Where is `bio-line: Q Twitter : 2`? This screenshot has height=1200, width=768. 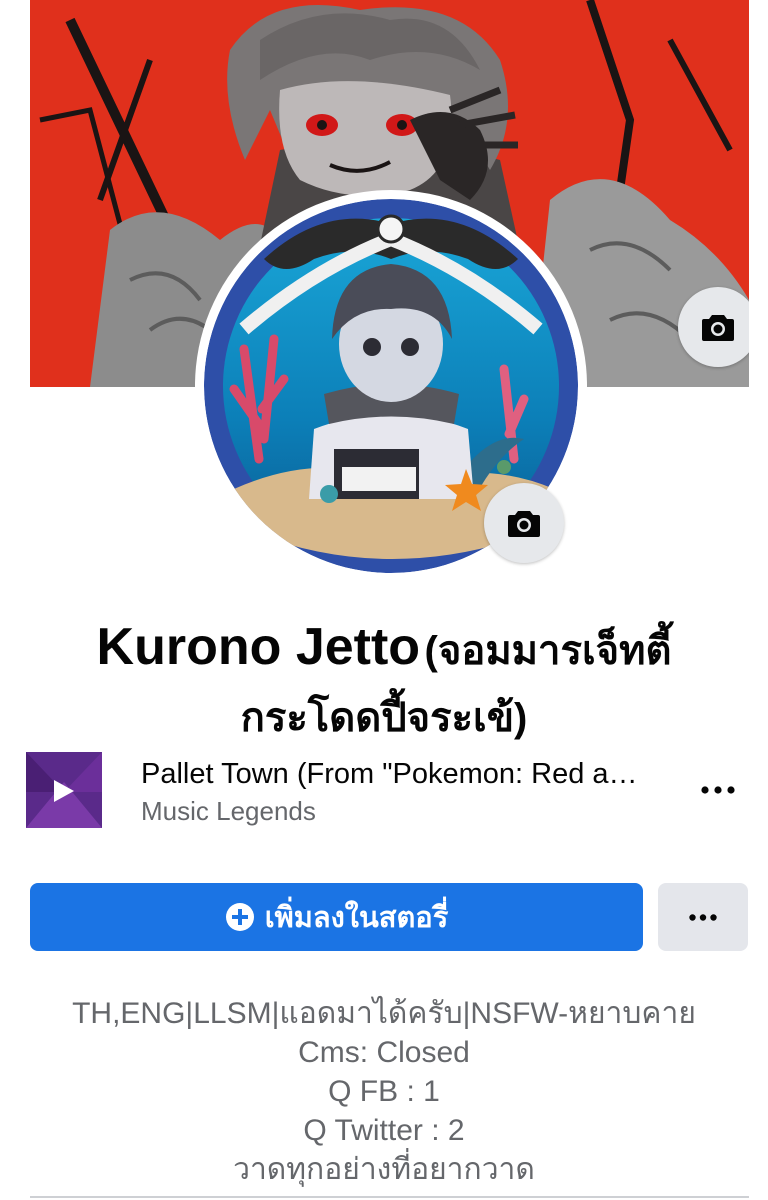
bio-line: Q Twitter : 2 is located at coordinates (384, 1130).